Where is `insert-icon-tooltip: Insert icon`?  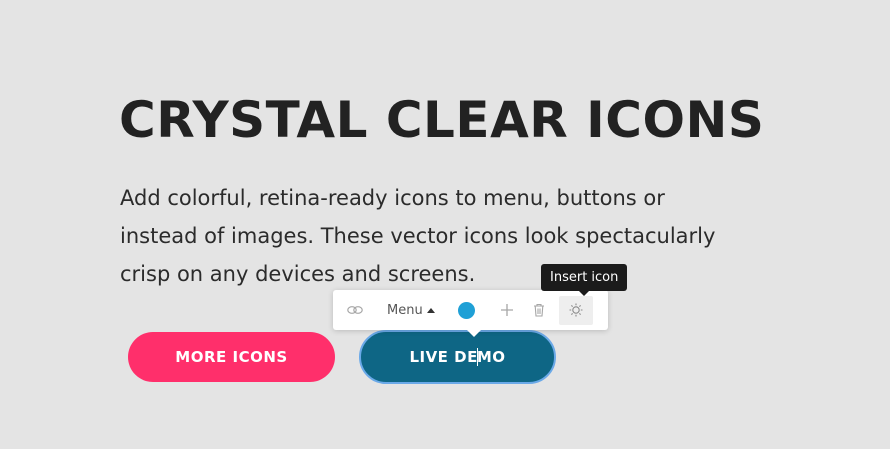
insert-icon-tooltip: Insert icon is located at coordinates (584, 280).